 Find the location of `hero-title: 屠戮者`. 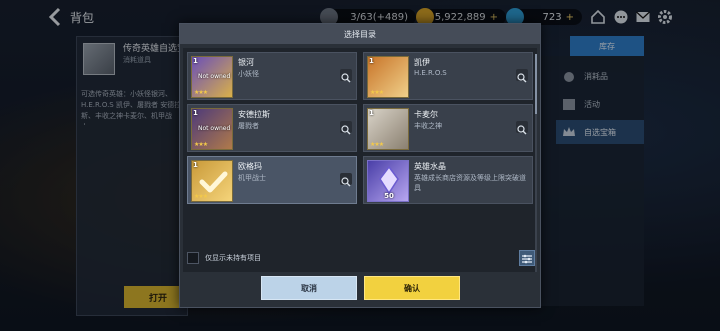

hero-title: 屠戮者 is located at coordinates (248, 126).